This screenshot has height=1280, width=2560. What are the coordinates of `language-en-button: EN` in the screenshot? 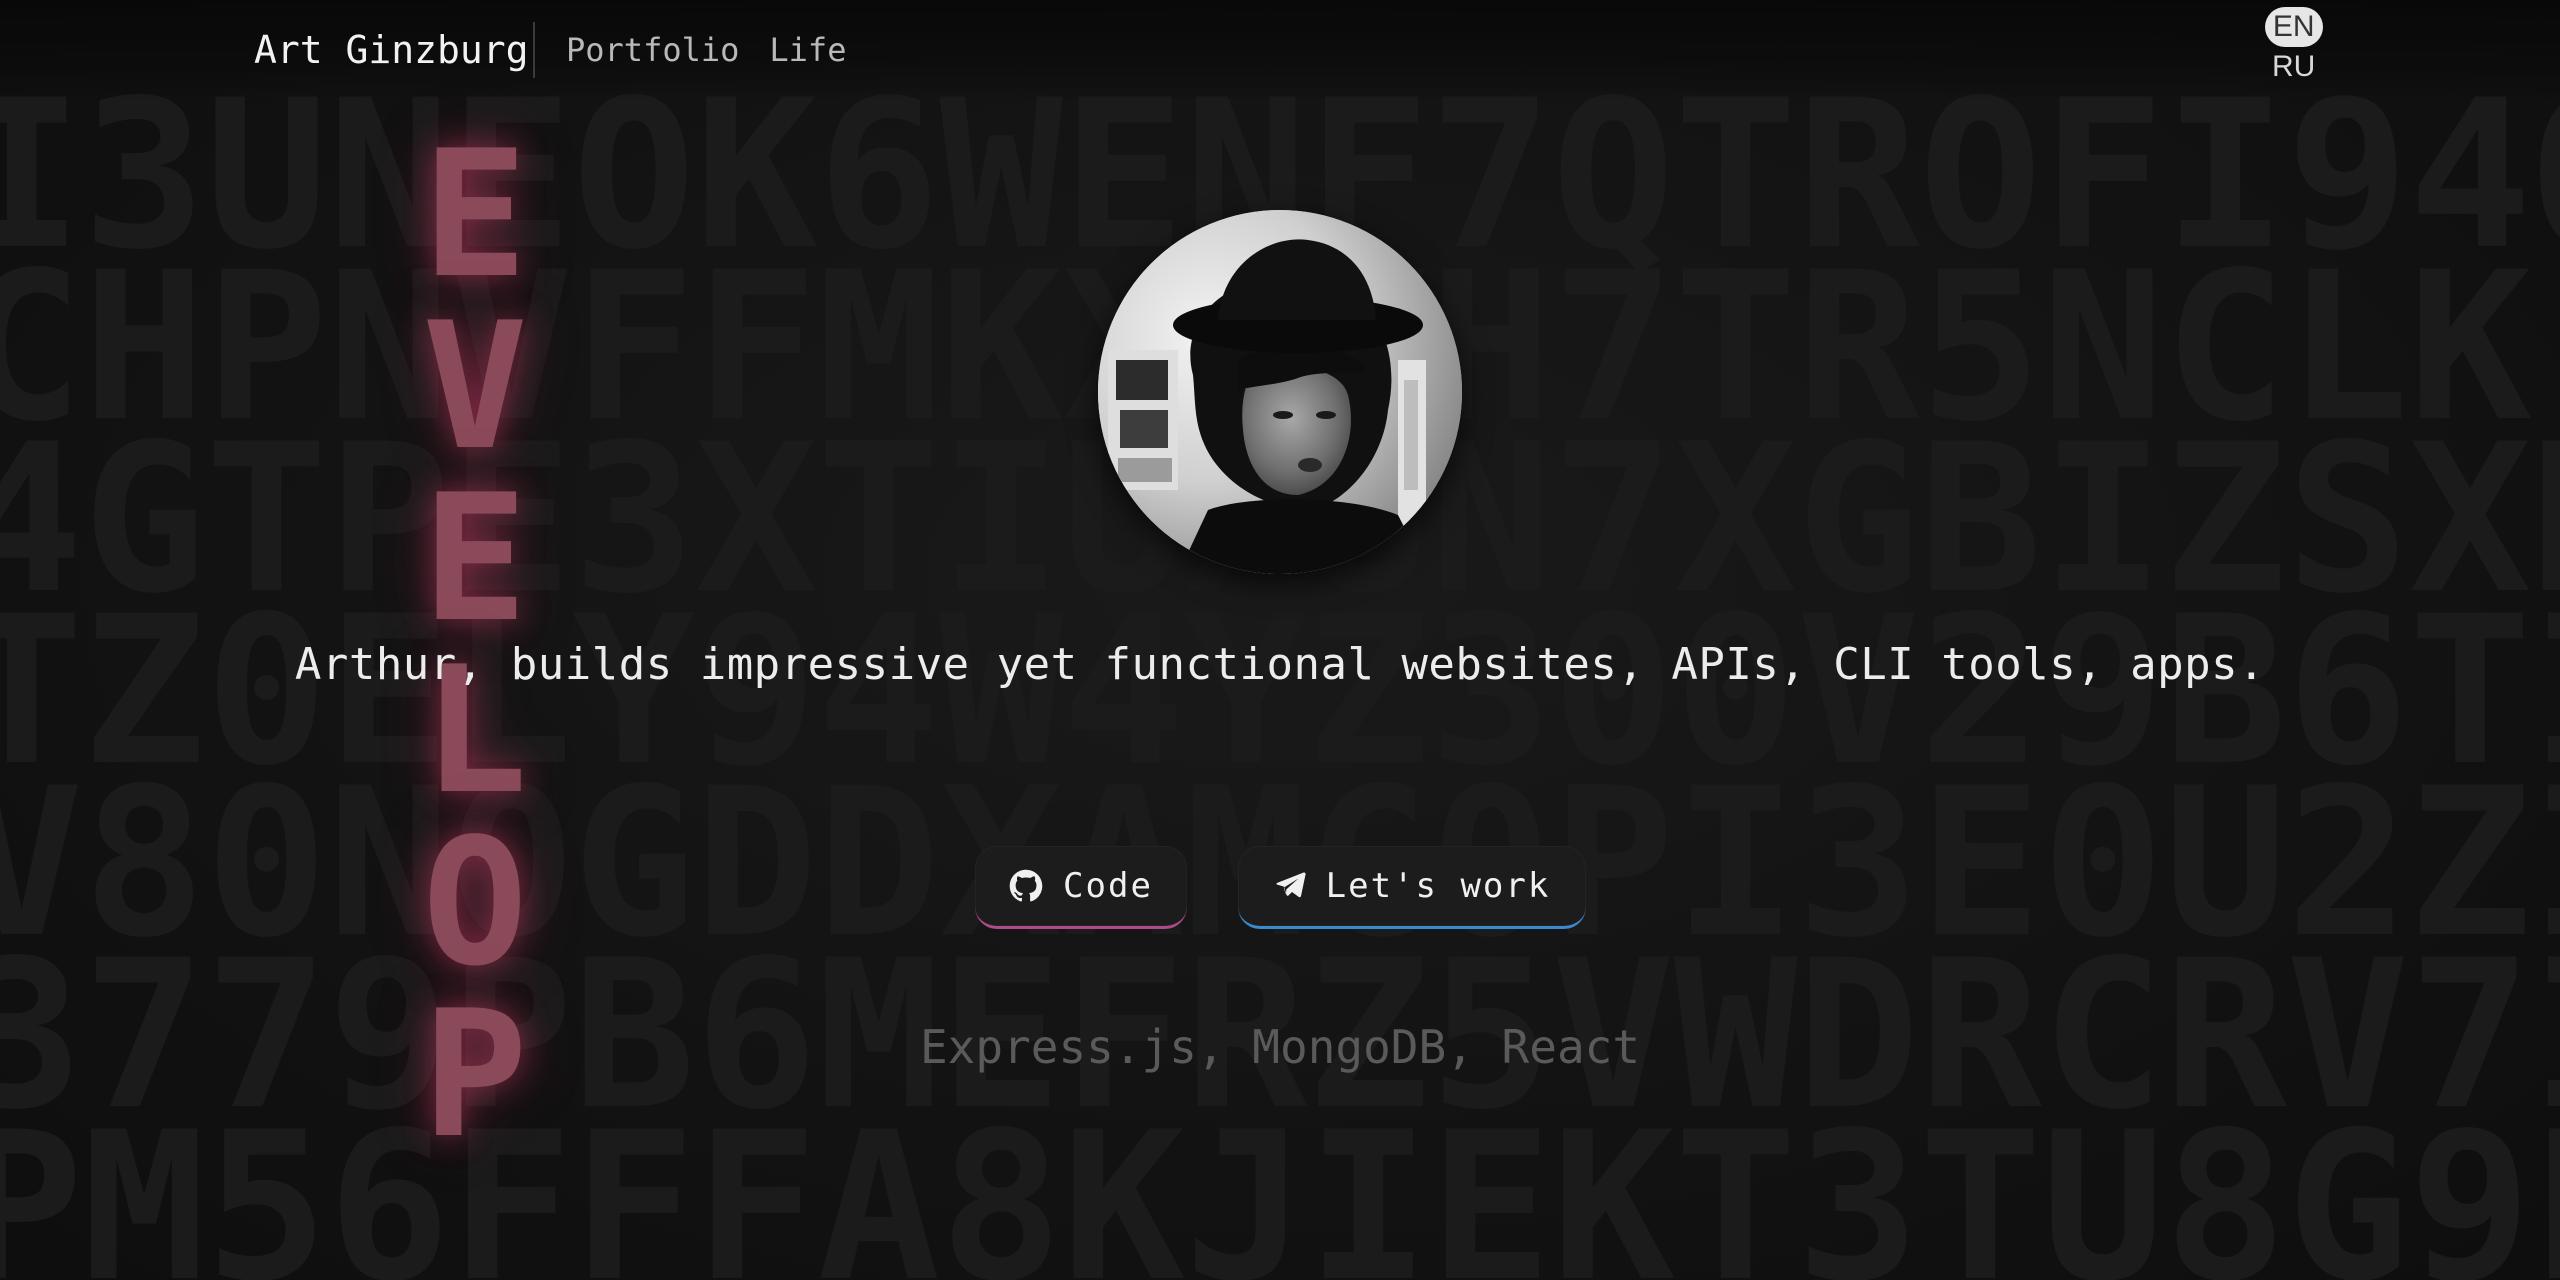 It's located at (2293, 27).